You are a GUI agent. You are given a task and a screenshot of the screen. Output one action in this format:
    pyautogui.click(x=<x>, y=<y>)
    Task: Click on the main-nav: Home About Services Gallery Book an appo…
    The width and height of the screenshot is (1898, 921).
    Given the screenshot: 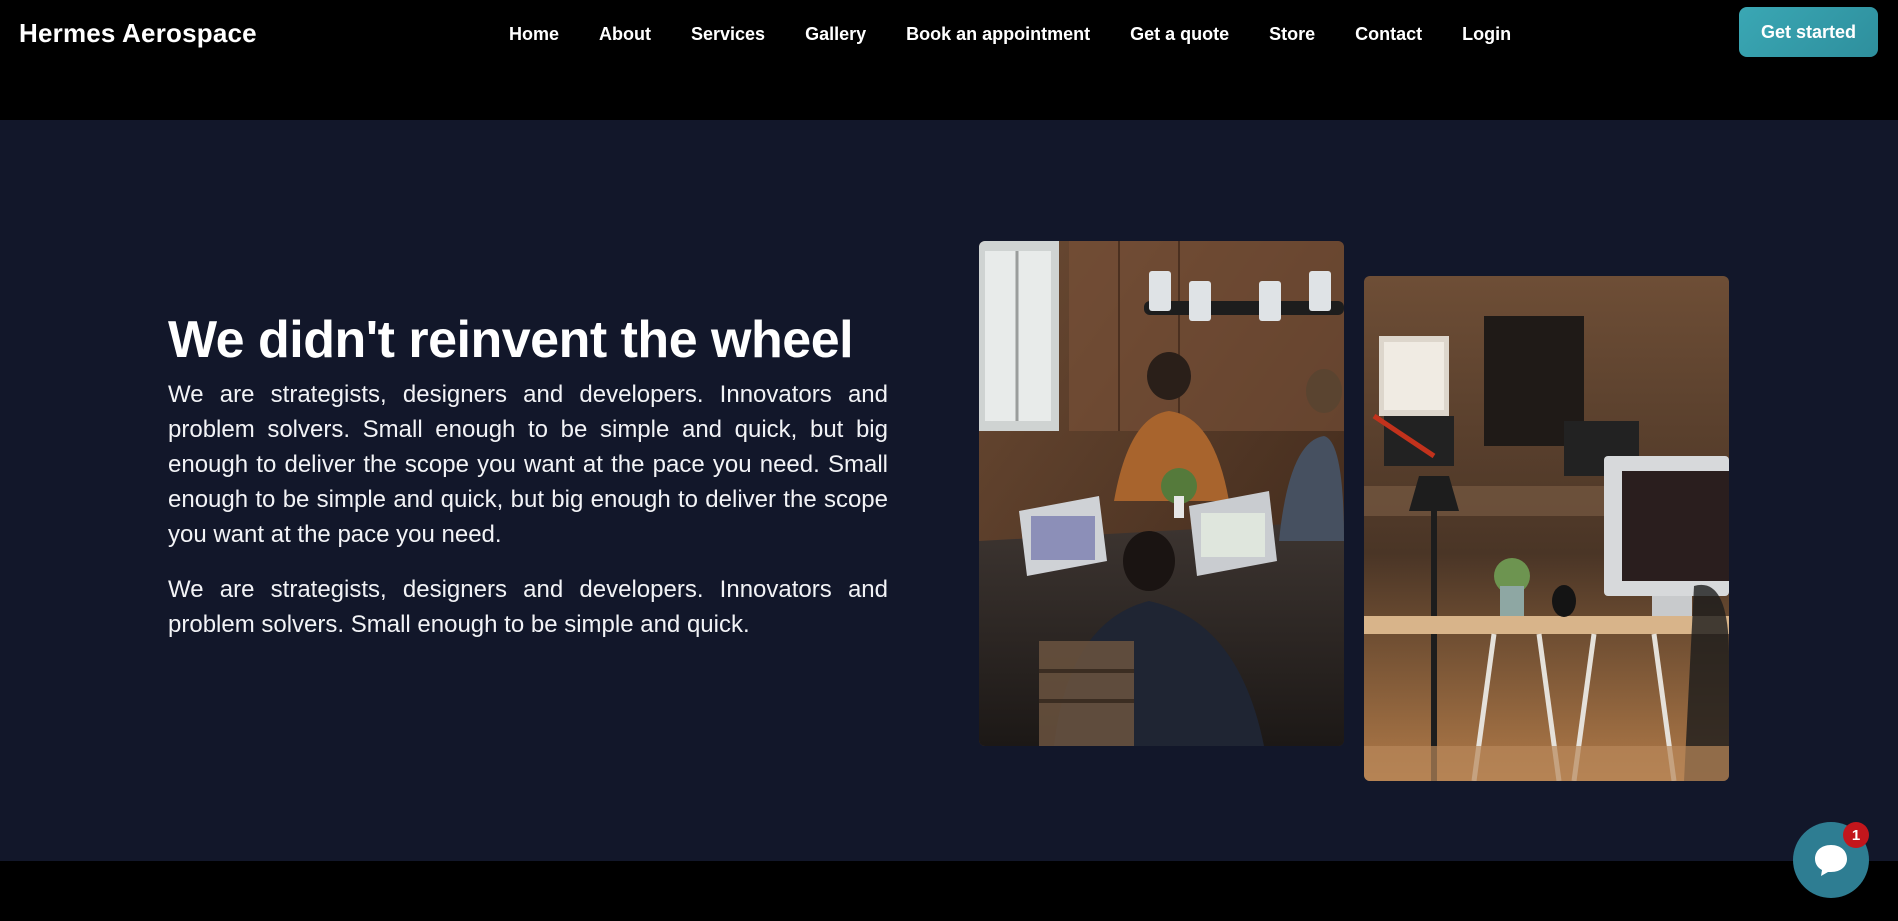 What is the action you would take?
    pyautogui.click(x=1020, y=34)
    